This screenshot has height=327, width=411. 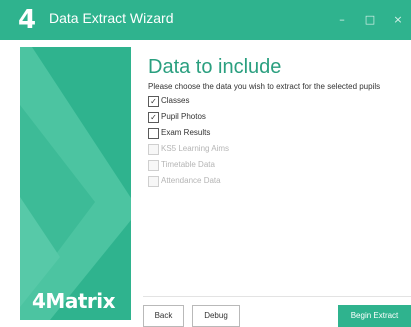 I want to click on maximize-button: □, so click(x=370, y=20).